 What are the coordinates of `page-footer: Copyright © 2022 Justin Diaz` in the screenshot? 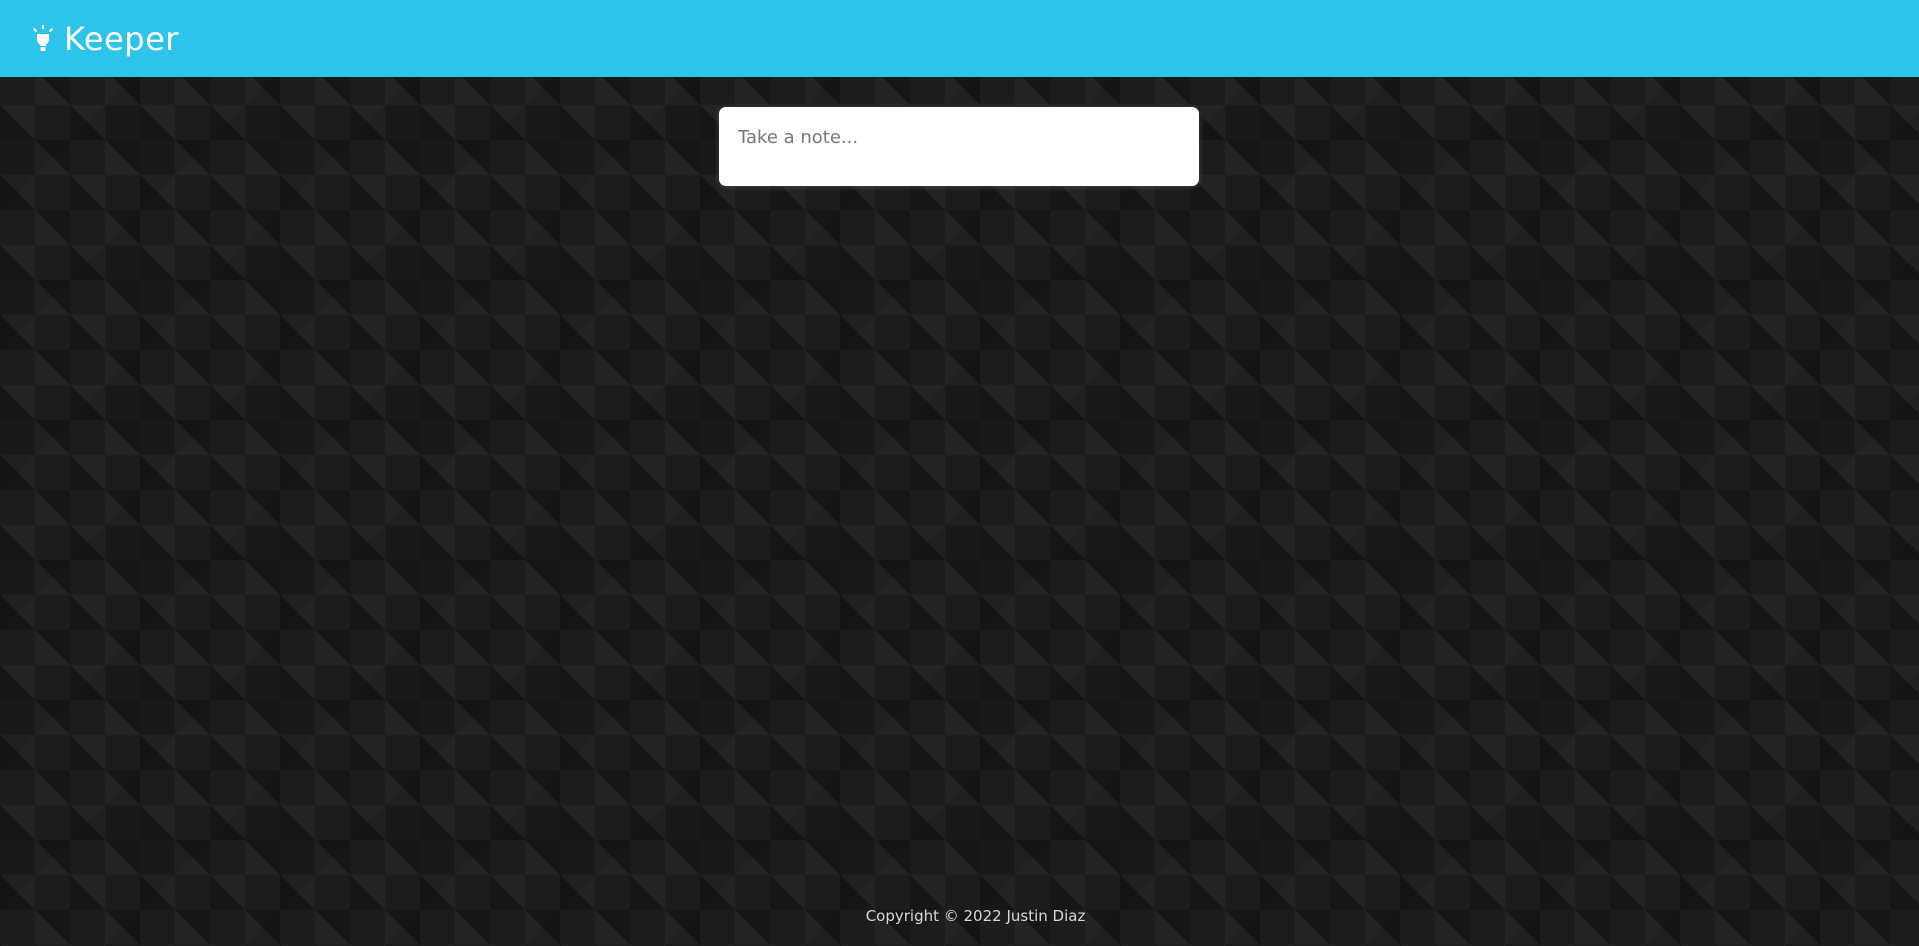 It's located at (959, 916).